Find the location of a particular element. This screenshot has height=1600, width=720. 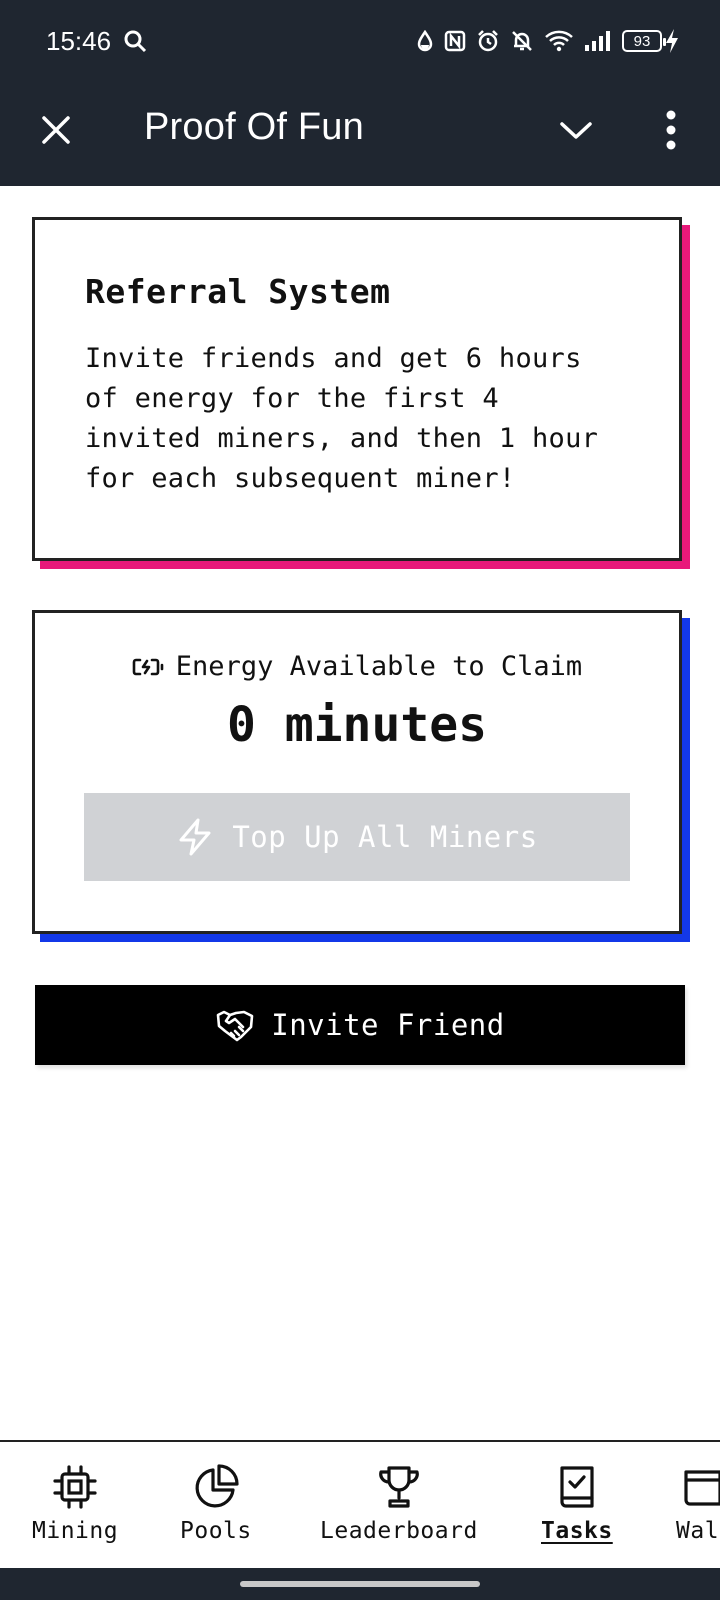

nav-item-tasks: Tasks is located at coordinates (577, 1504).